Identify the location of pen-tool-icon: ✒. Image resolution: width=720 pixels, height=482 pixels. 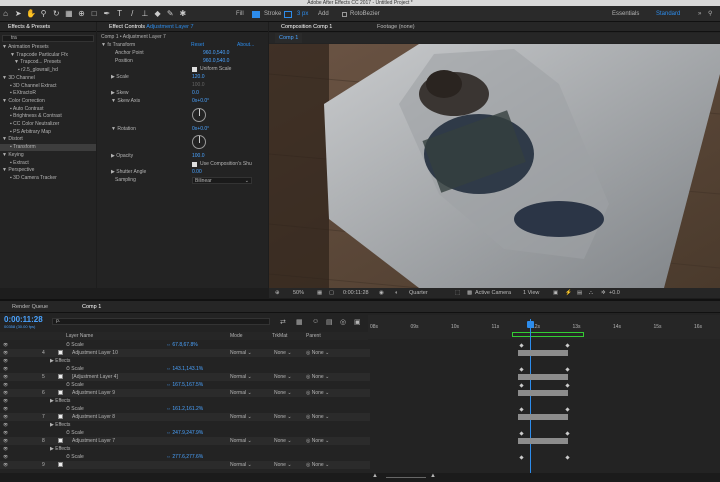
(106, 13).